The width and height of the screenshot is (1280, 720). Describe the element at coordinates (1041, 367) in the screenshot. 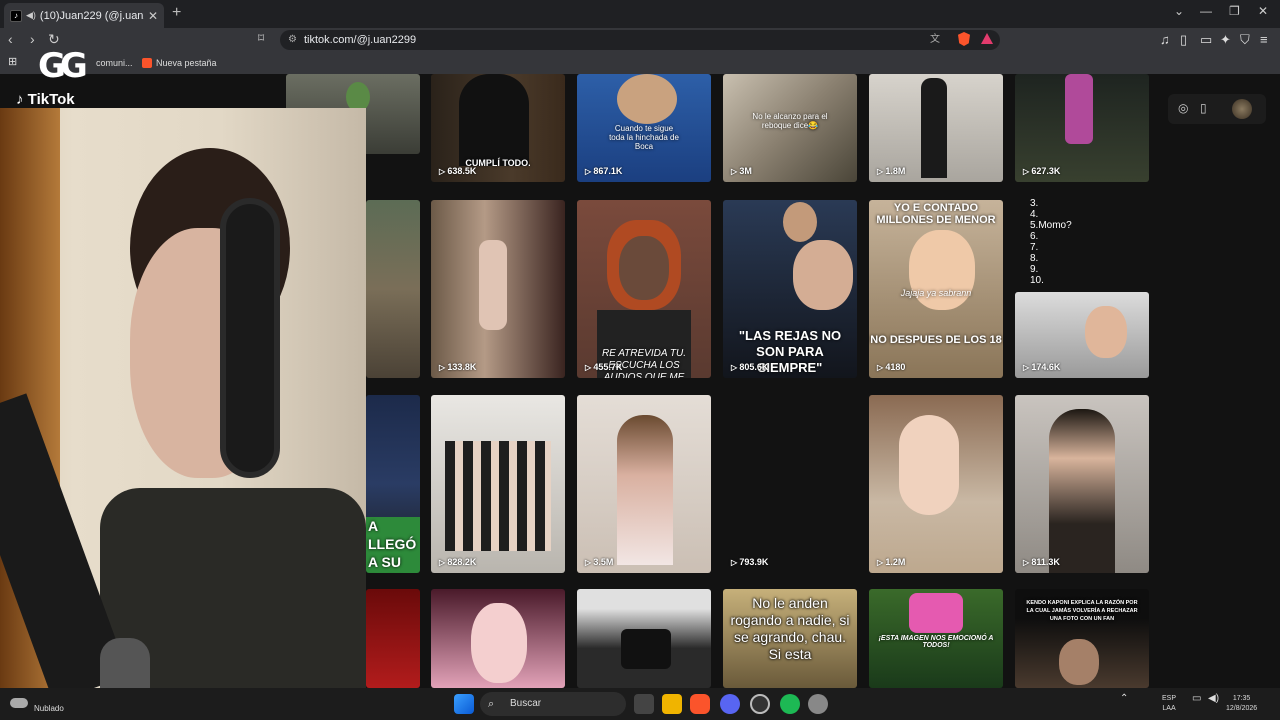

I see `view-count: 174.6K` at that location.